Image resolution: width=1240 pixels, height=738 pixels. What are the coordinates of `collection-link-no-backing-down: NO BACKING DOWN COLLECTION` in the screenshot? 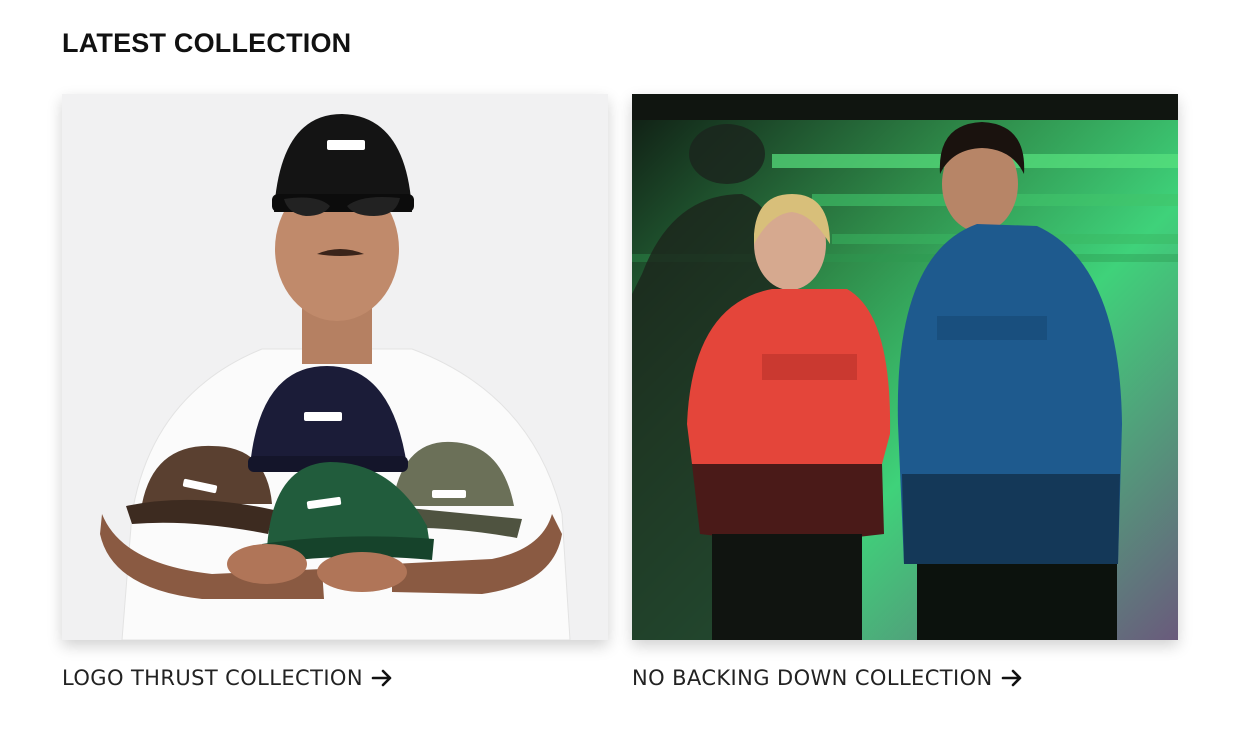 It's located at (827, 678).